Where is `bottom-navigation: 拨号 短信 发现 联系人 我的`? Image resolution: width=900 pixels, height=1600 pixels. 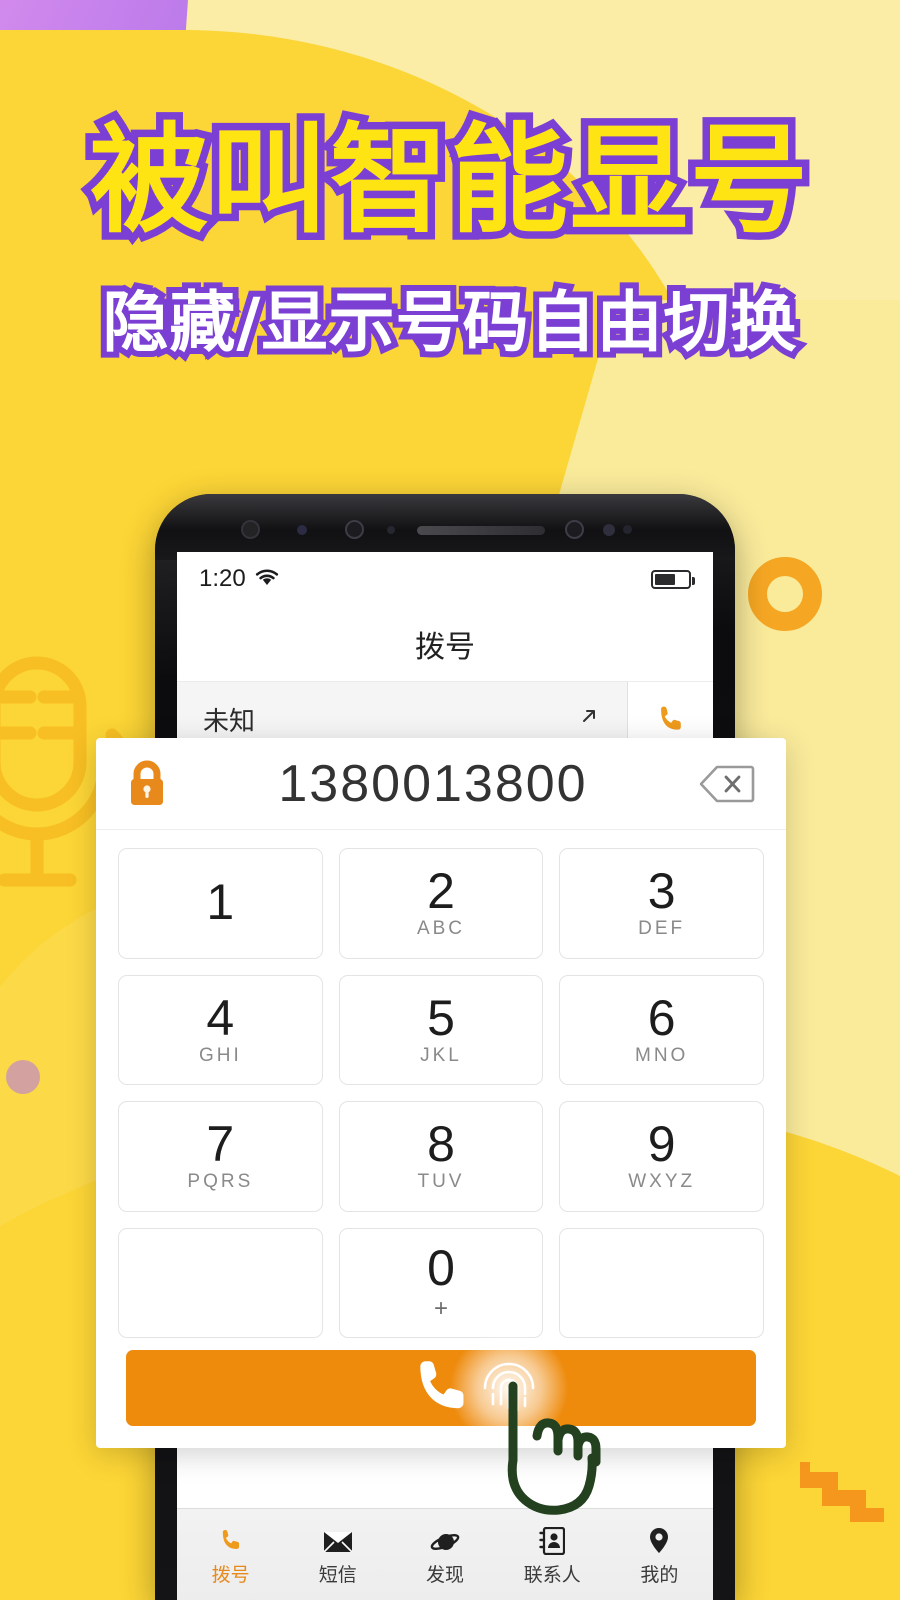 bottom-navigation: 拨号 短信 发现 联系人 我的 is located at coordinates (445, 1554).